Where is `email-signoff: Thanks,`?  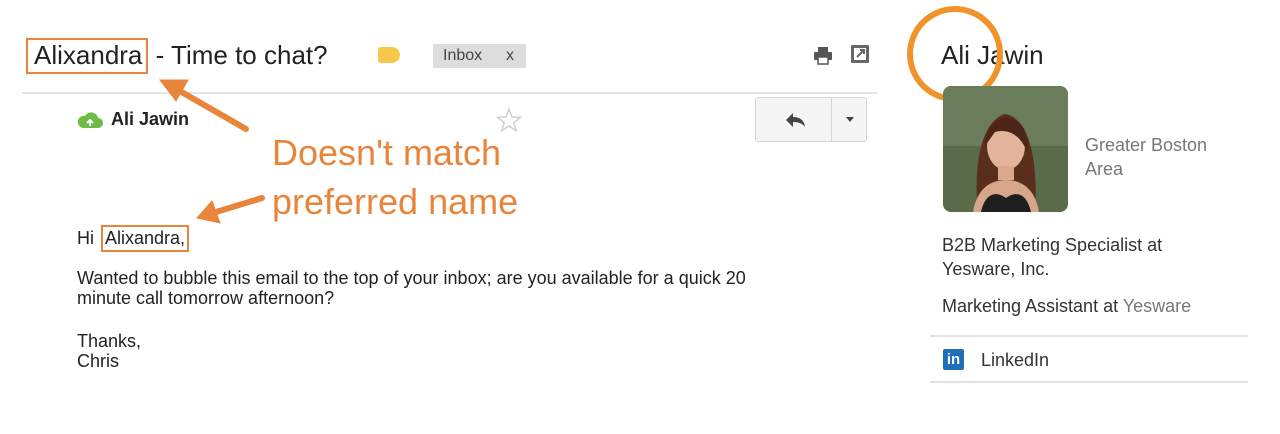 email-signoff: Thanks, is located at coordinates (109, 341).